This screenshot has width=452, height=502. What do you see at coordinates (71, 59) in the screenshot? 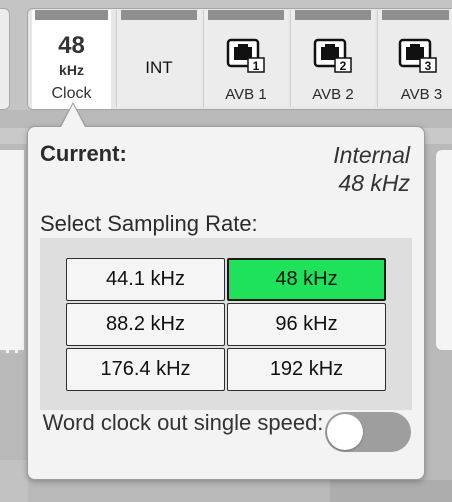
I see `clock-rate-button: 48 kHz Clock` at bounding box center [71, 59].